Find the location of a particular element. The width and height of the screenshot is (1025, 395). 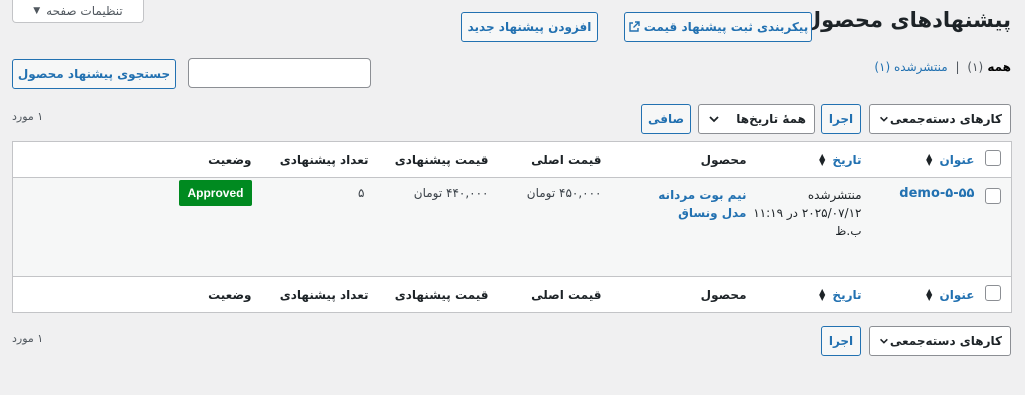

search-input is located at coordinates (279, 73).